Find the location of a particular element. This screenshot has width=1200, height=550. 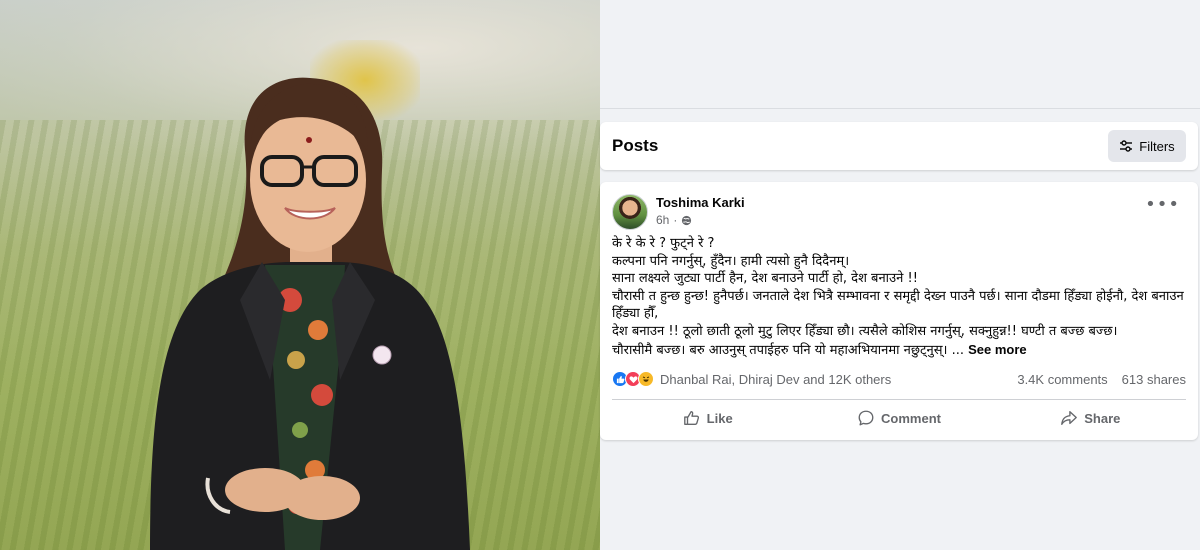

avatar is located at coordinates (630, 212).